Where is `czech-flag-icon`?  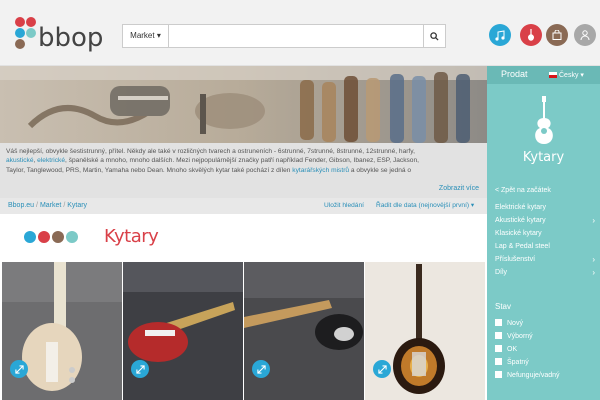 czech-flag-icon is located at coordinates (553, 75).